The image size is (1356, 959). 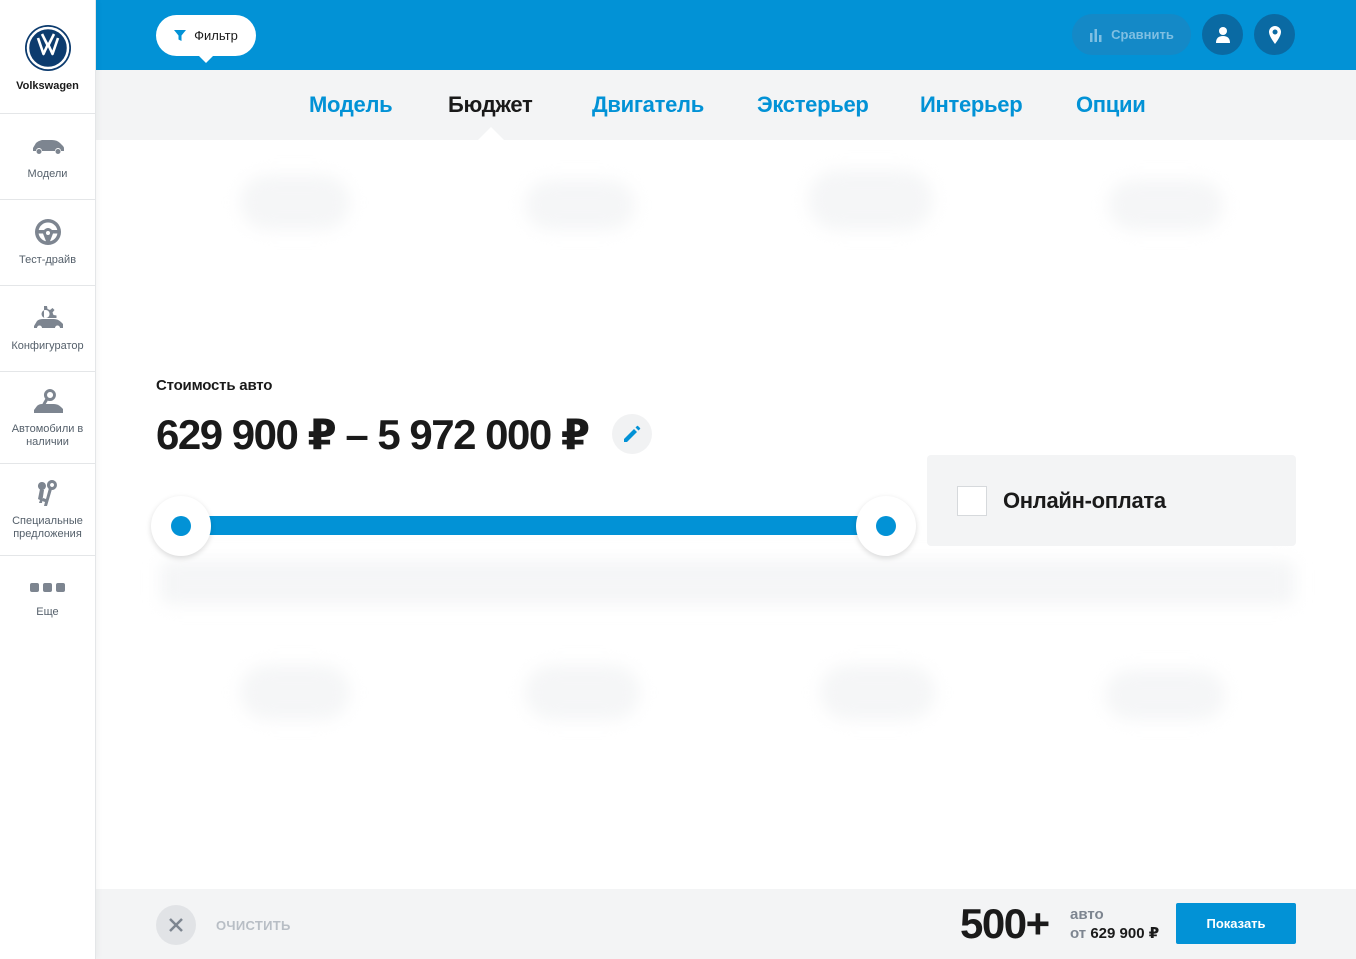 I want to click on account-button, so click(x=1222, y=34).